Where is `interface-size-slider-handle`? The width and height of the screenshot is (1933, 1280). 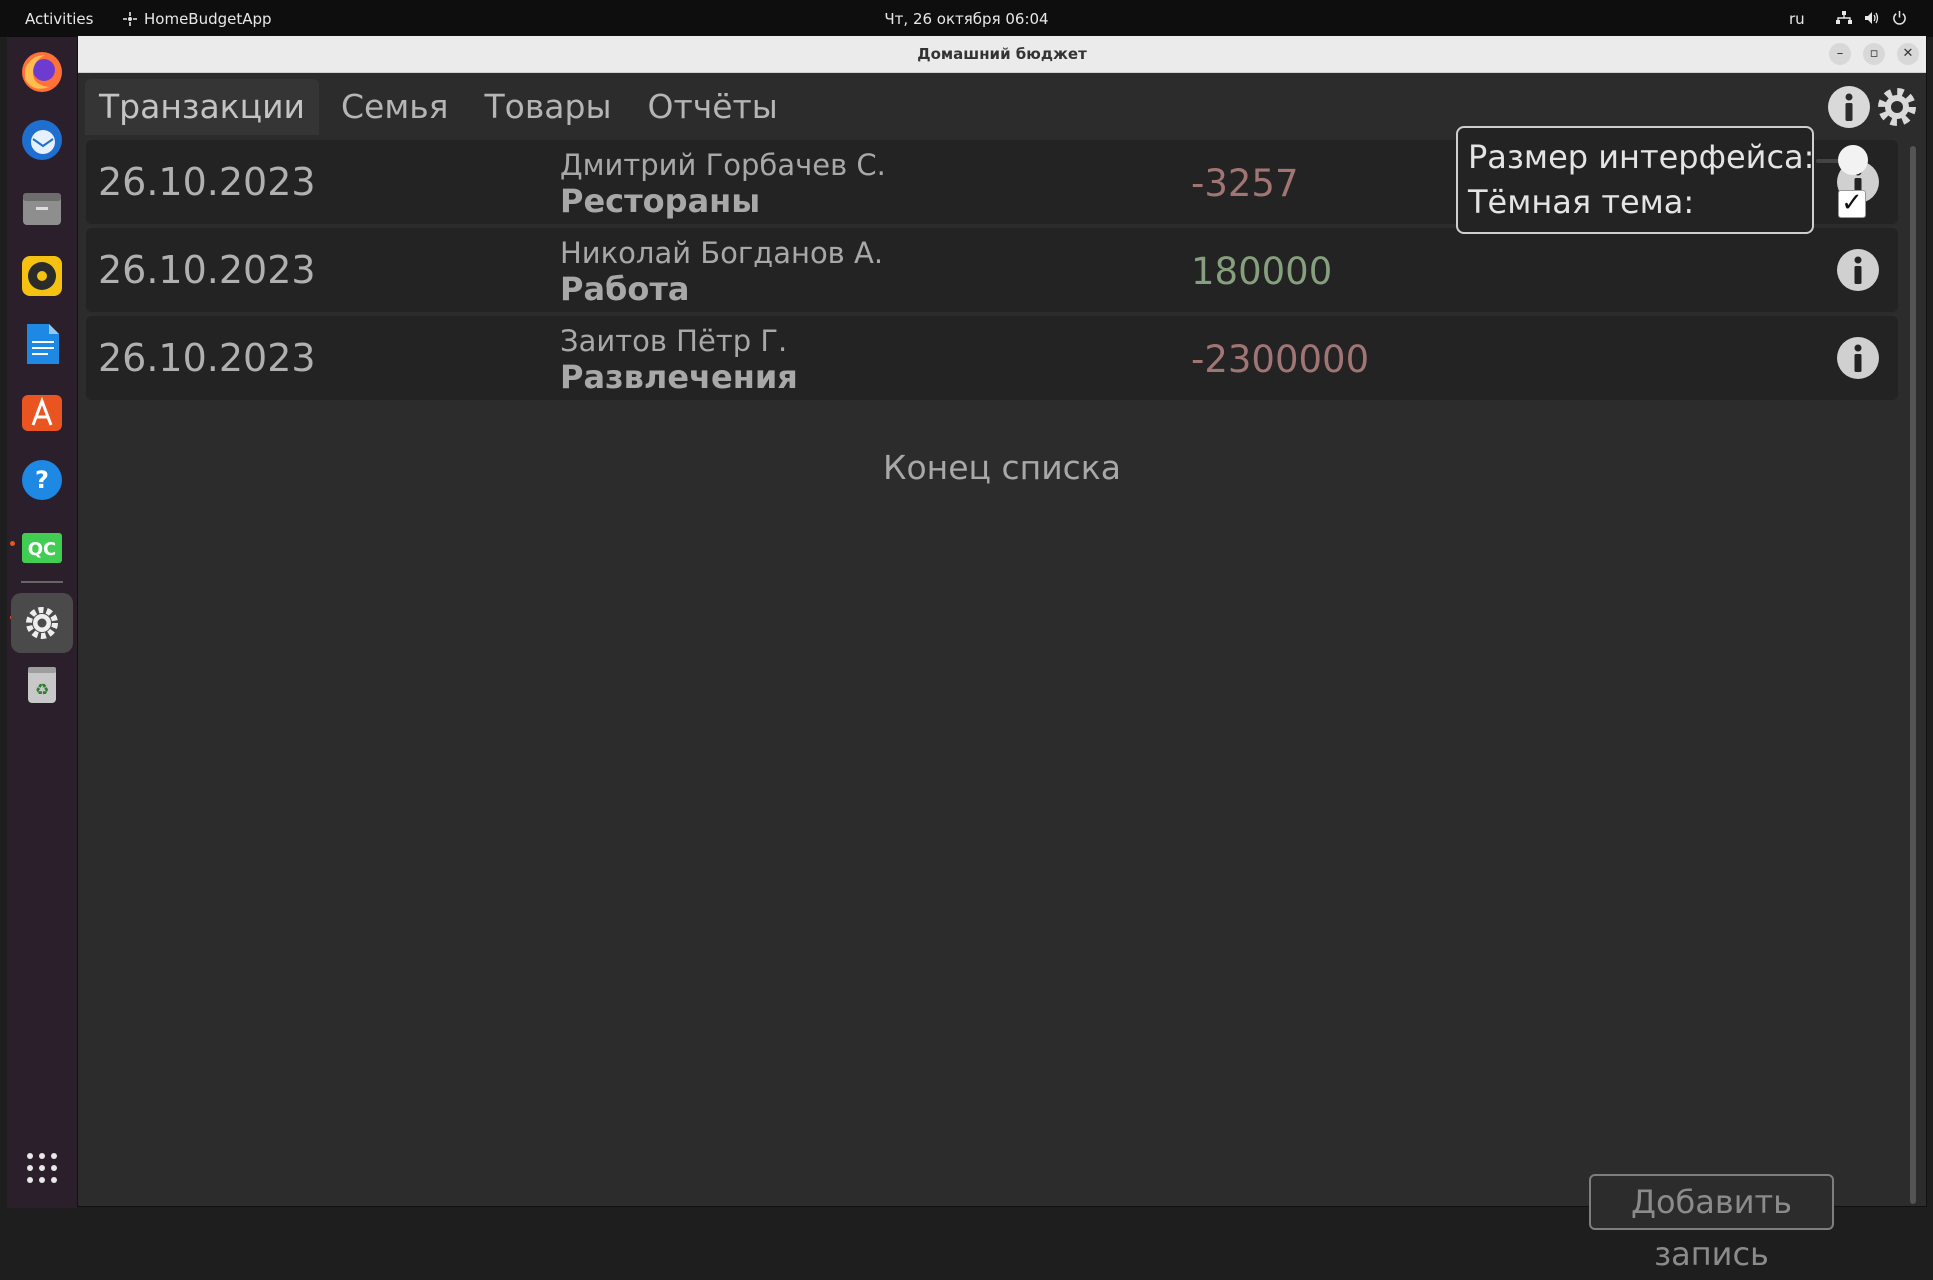 interface-size-slider-handle is located at coordinates (1853, 160).